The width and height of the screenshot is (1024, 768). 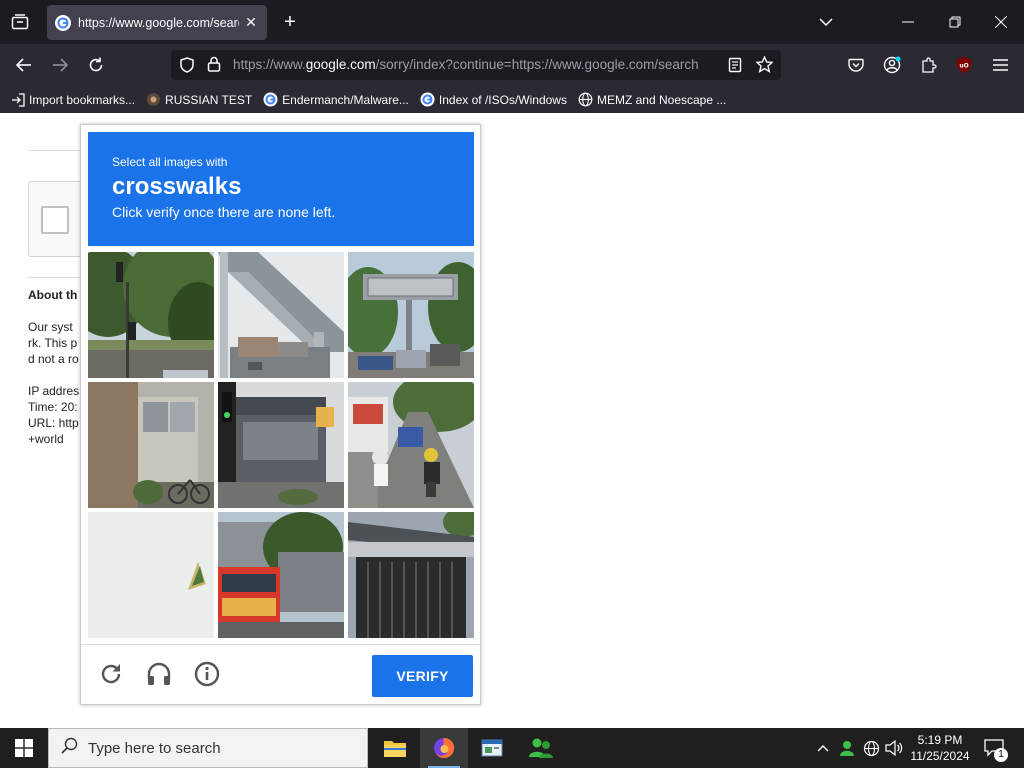 What do you see at coordinates (1001, 22) in the screenshot?
I see `close-window-icon` at bounding box center [1001, 22].